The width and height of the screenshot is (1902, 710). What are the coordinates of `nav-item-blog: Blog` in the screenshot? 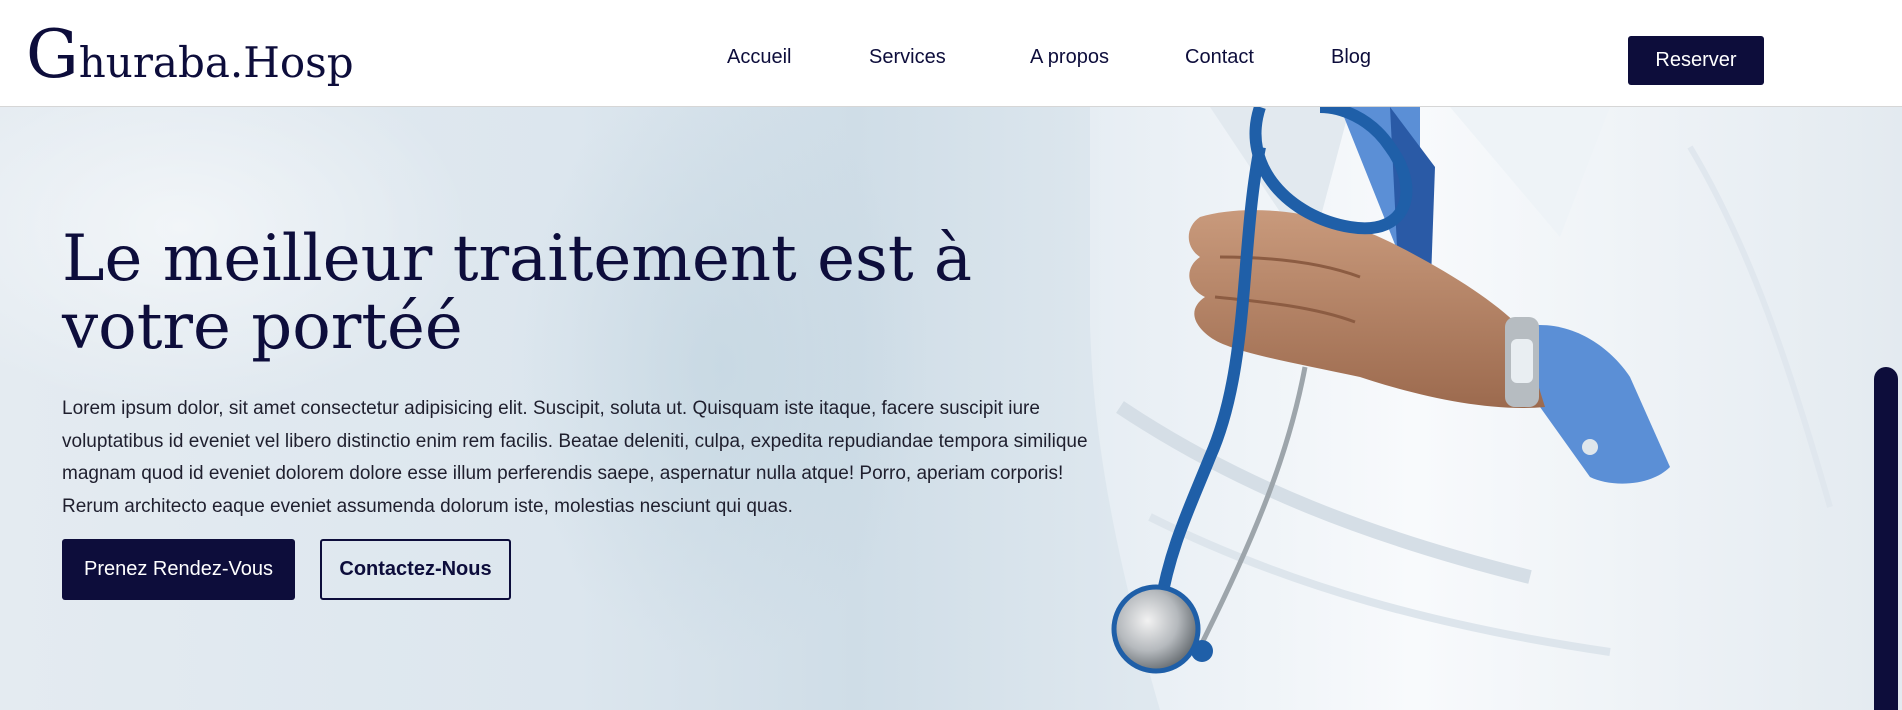 It's located at (1351, 57).